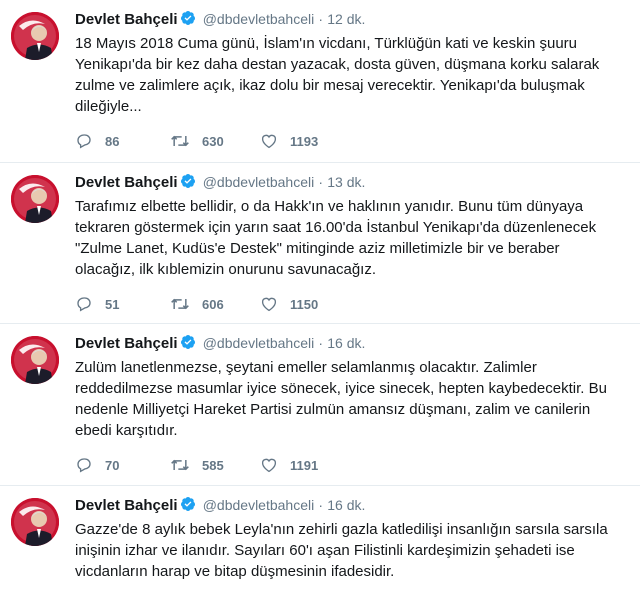  What do you see at coordinates (346, 19) in the screenshot?
I see `tweet-timestamp: 12 dk.` at bounding box center [346, 19].